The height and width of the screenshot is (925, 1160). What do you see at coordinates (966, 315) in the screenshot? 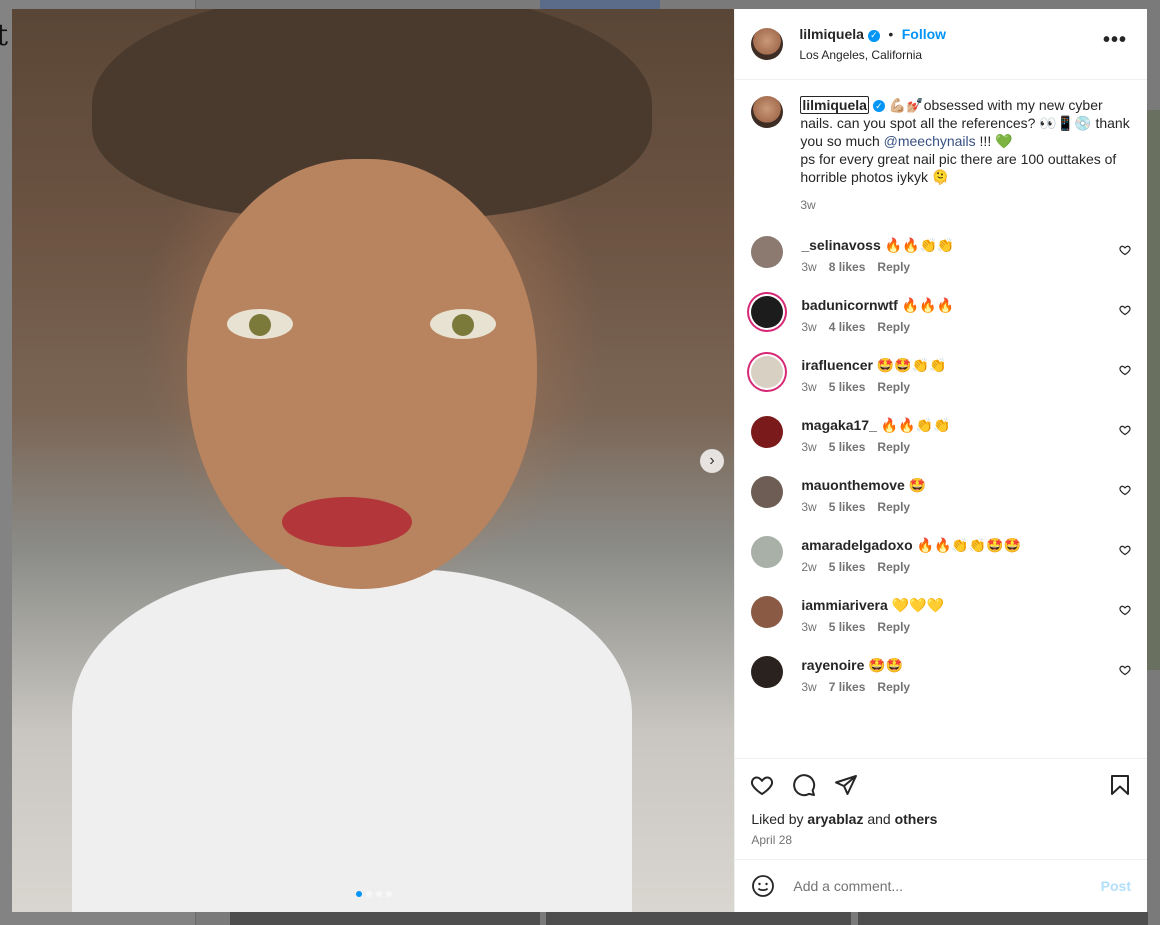
I see `comment-body: badunicornwtf 🔥🔥🔥 3w 4 likes Reply` at bounding box center [966, 315].